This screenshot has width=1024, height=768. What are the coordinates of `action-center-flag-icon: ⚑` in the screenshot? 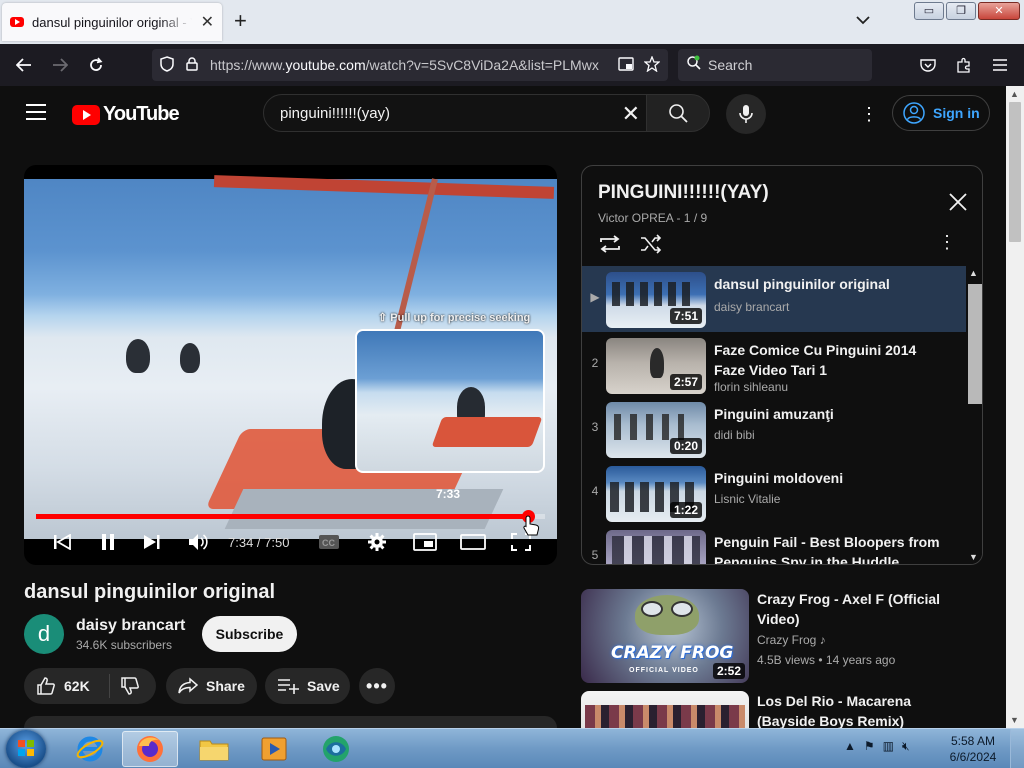 It's located at (869, 746).